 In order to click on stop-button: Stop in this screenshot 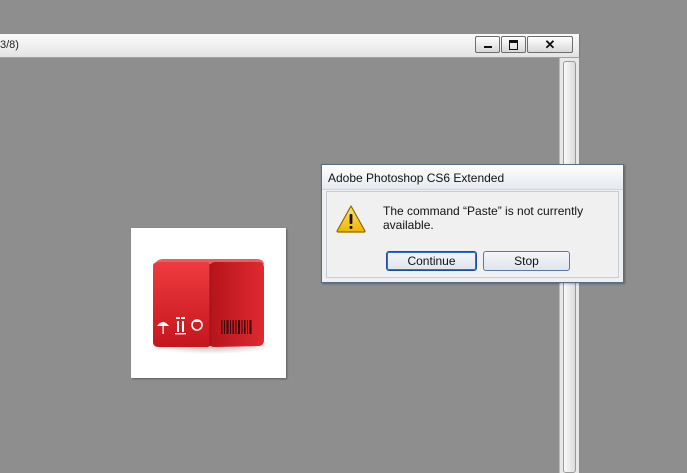, I will do `click(526, 261)`.